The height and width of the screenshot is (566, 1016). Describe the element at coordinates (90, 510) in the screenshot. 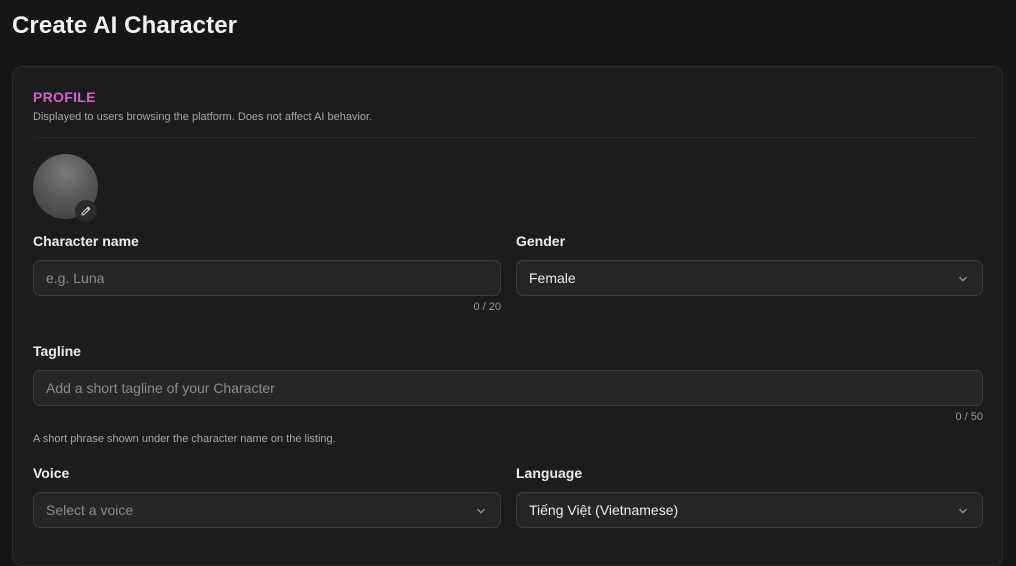

I see `voice-selected-value: Select a voice` at that location.